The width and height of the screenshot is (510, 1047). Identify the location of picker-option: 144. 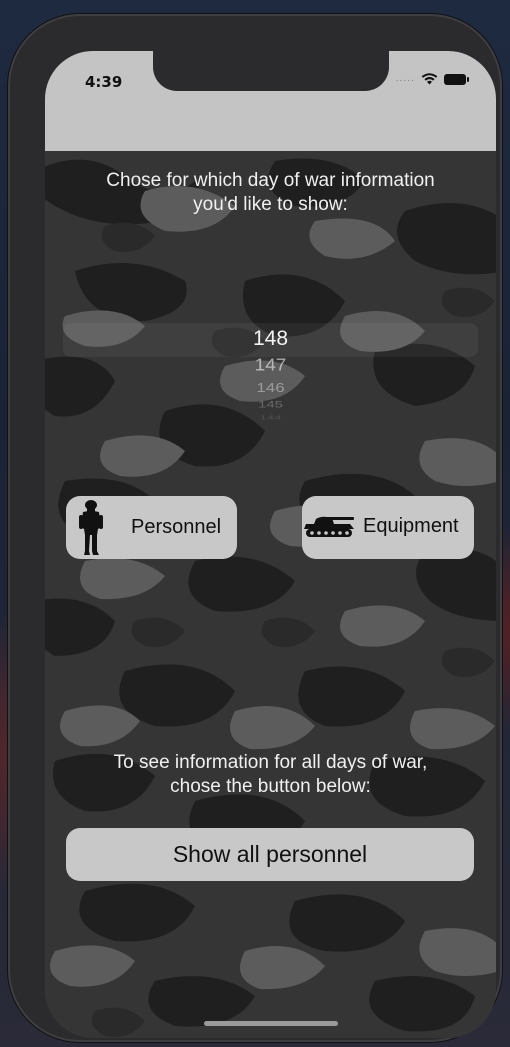
(270, 417).